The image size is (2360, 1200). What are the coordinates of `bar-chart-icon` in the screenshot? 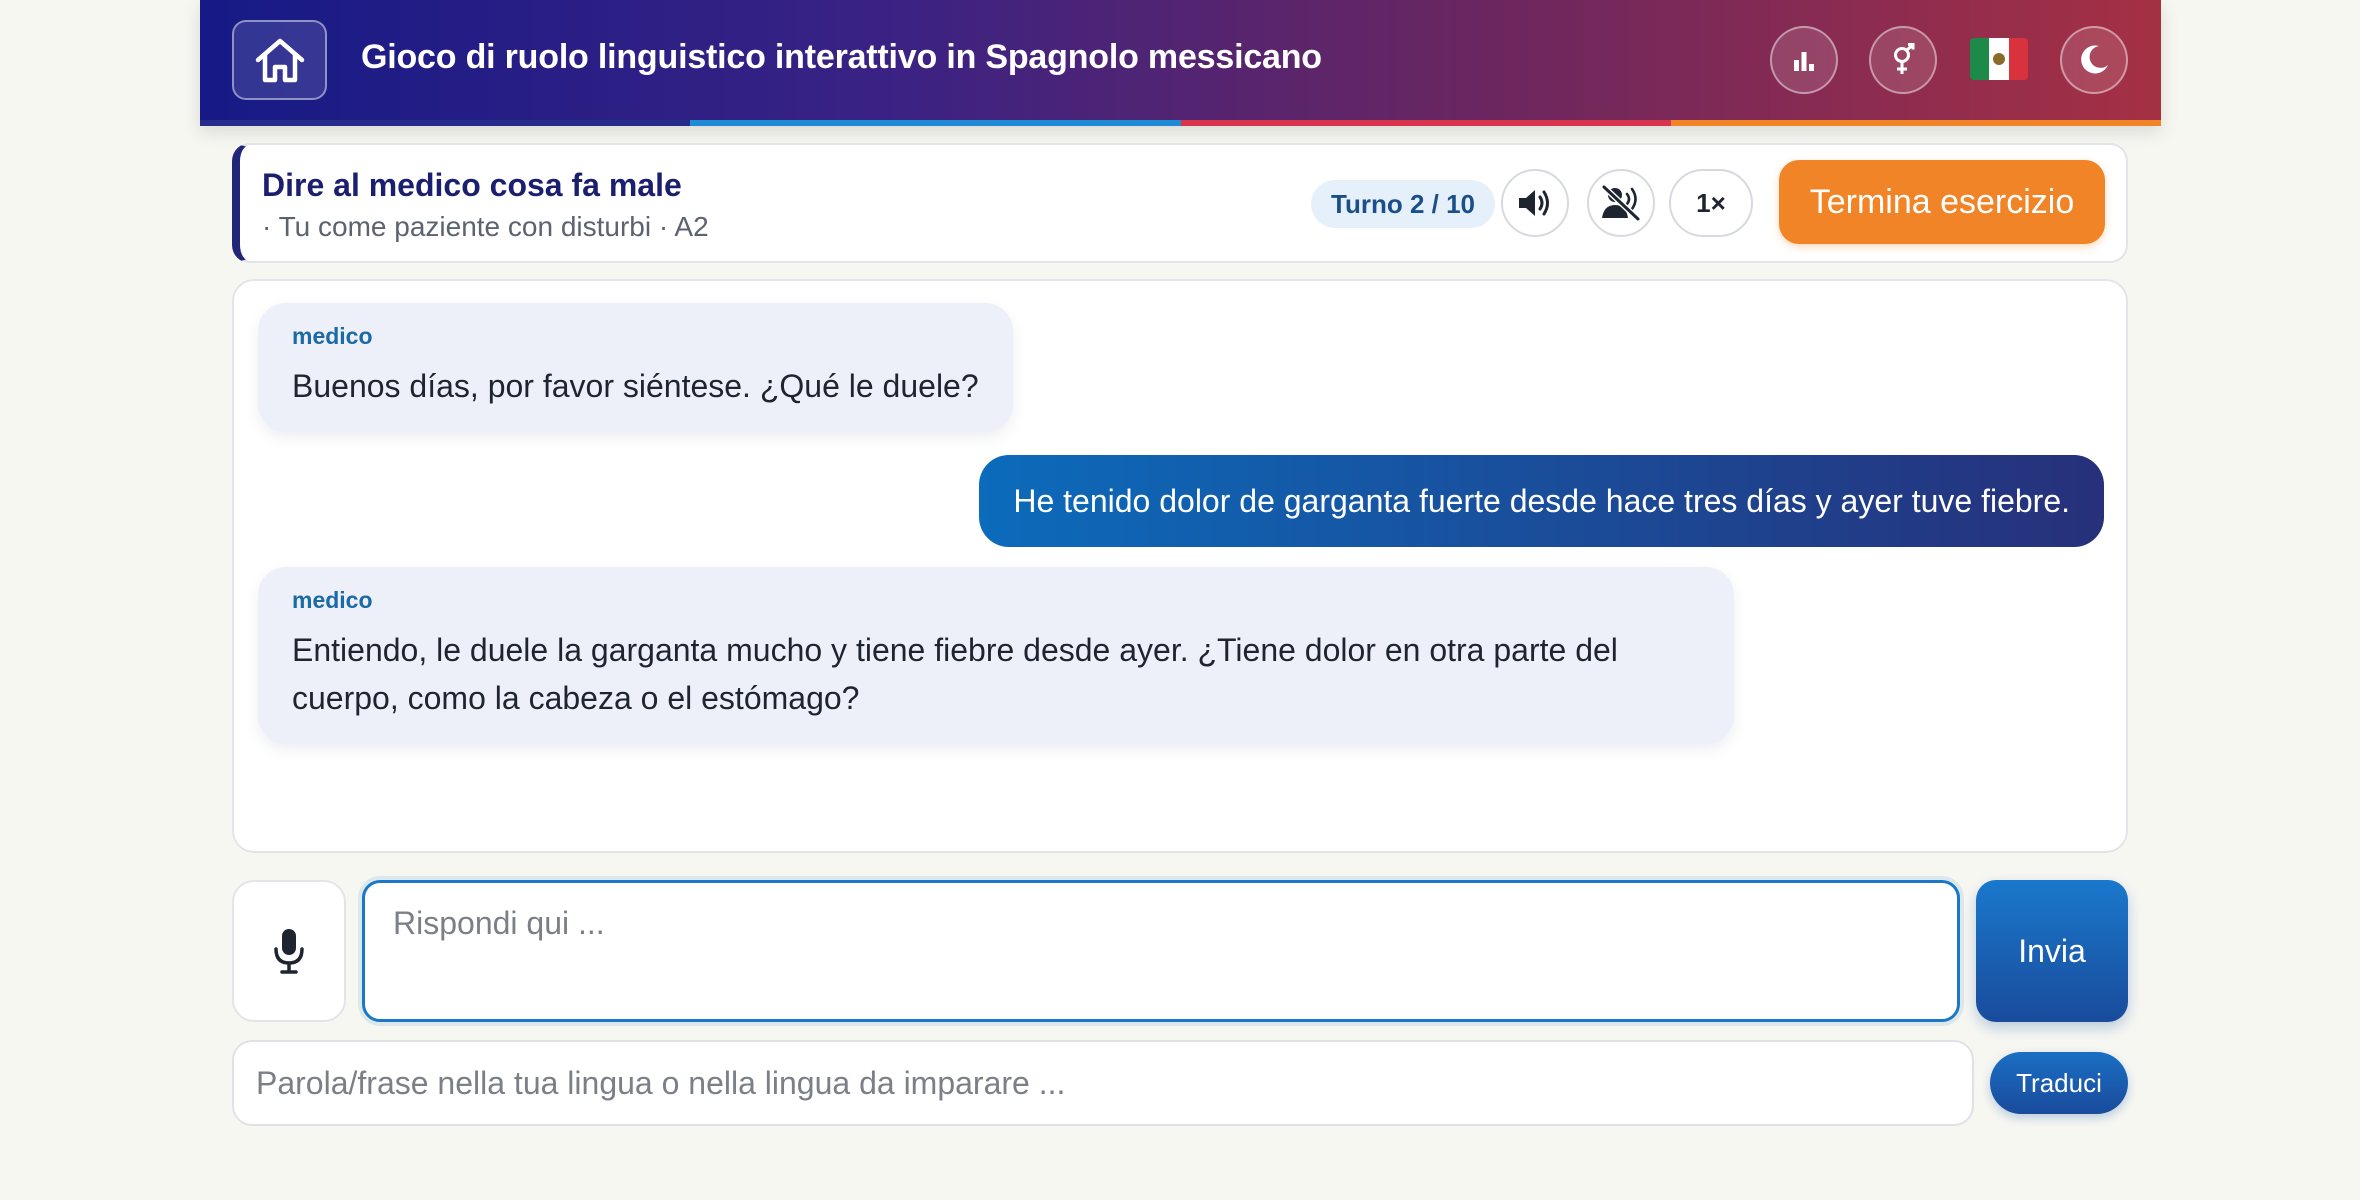 It's located at (1804, 61).